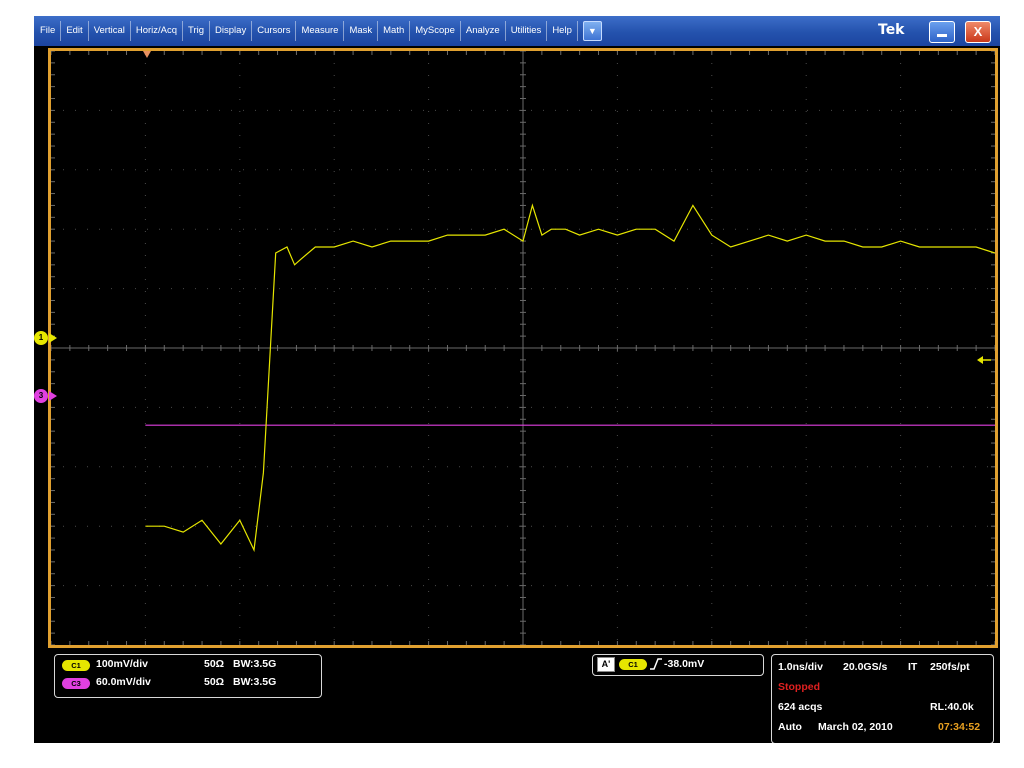 The width and height of the screenshot is (1024, 768). Describe the element at coordinates (197, 31) in the screenshot. I see `menu-trig: Trig` at that location.